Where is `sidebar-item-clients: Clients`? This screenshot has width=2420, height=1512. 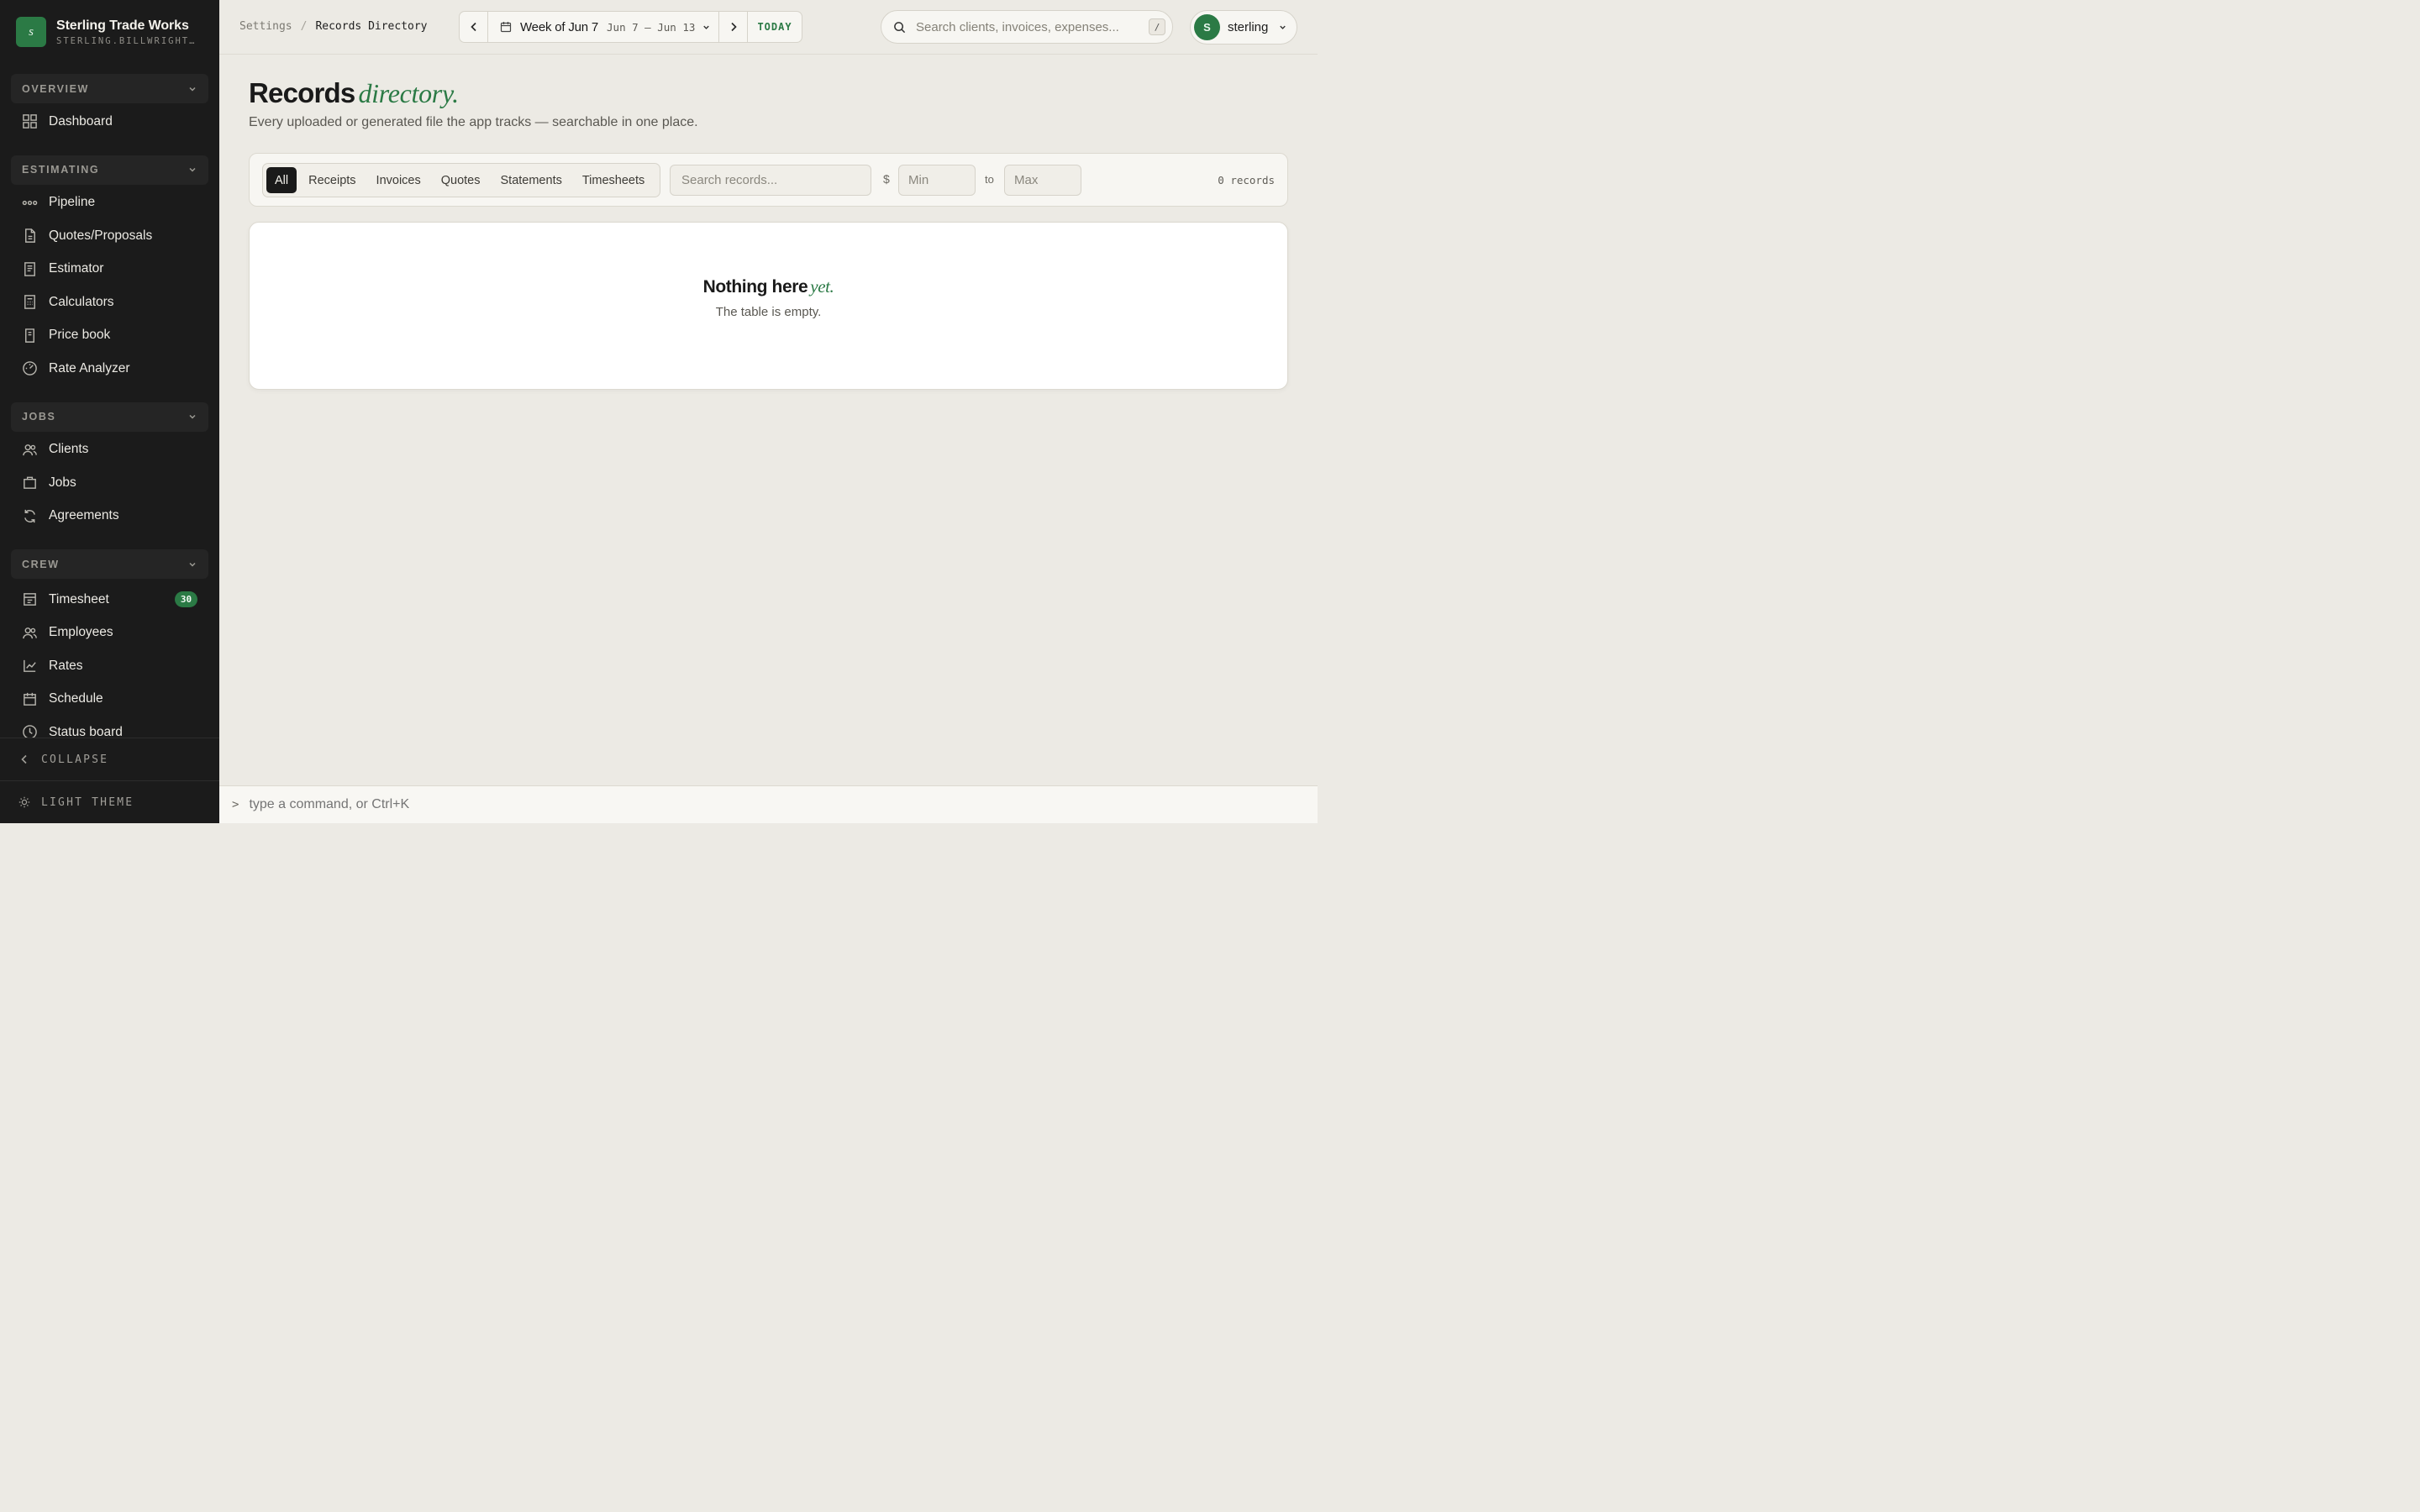 sidebar-item-clients: Clients is located at coordinates (109, 450).